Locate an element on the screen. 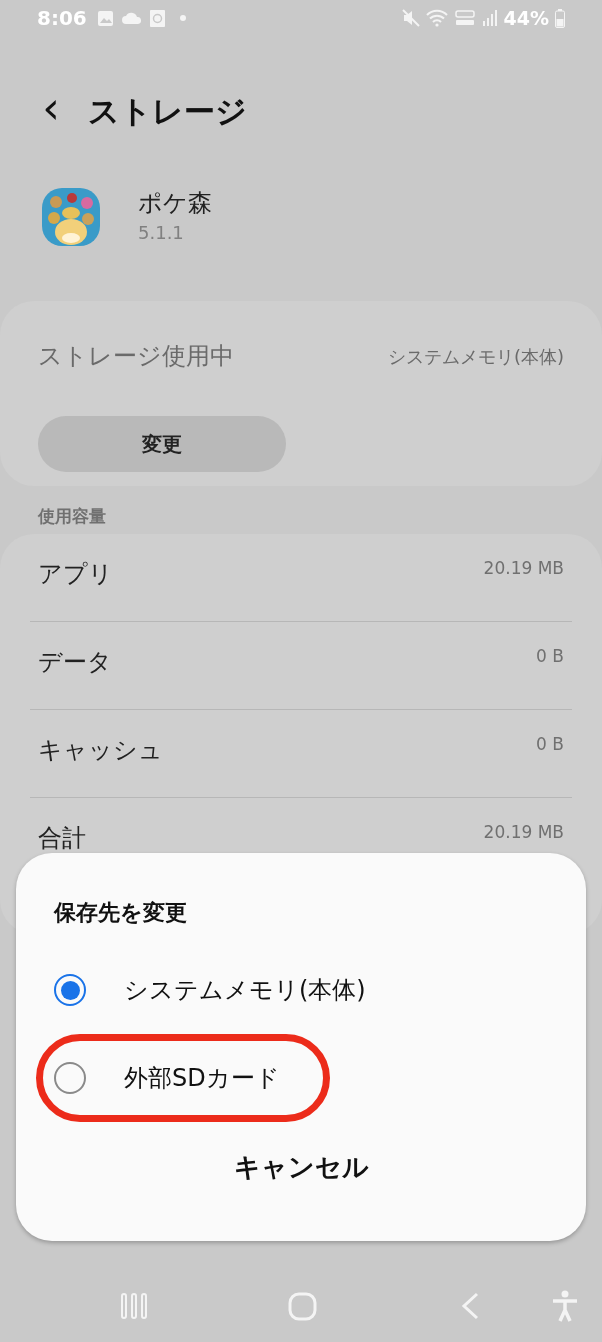  home-icon is located at coordinates (302, 1306).